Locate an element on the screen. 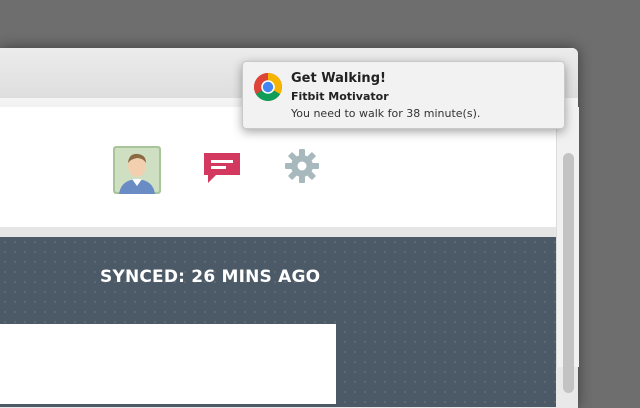  scrollbar is located at coordinates (567, 250).